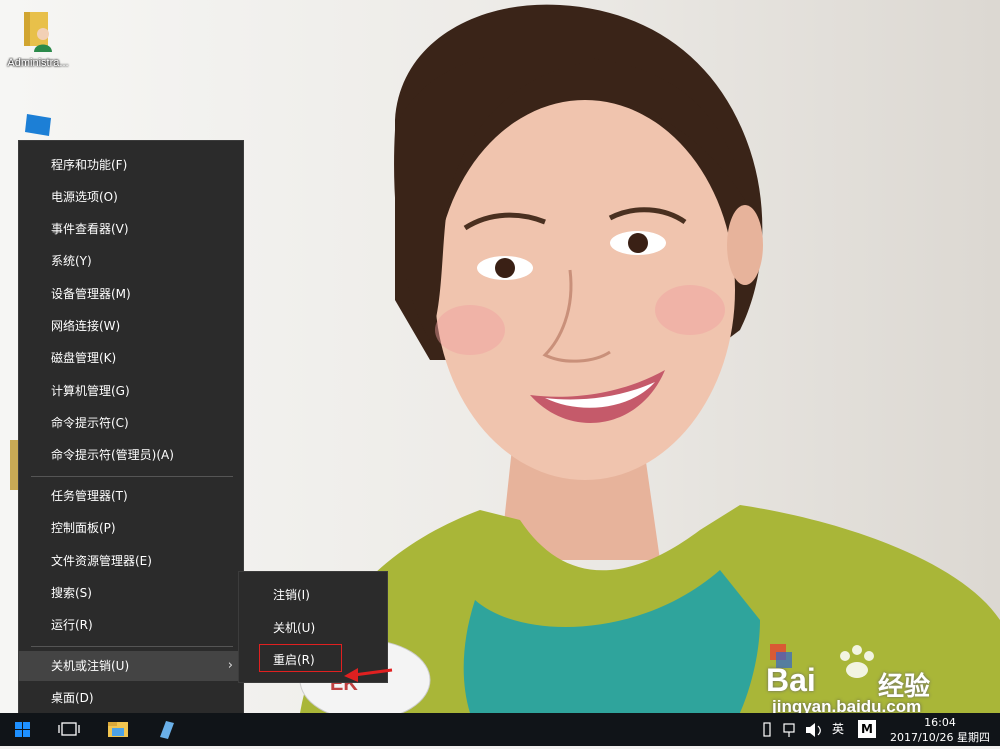  I want to click on folder-icon, so click(118, 729).